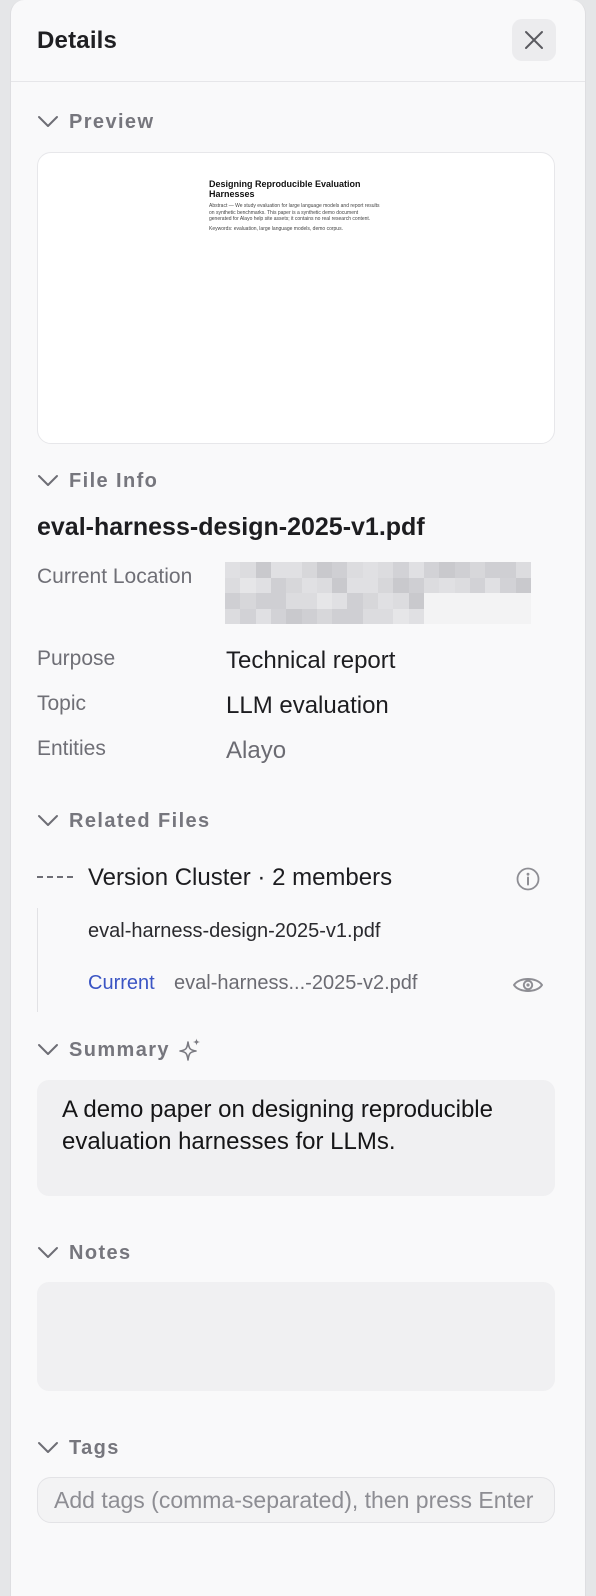 The width and height of the screenshot is (596, 1596). I want to click on section-toggle-preview: Preview, so click(95, 122).